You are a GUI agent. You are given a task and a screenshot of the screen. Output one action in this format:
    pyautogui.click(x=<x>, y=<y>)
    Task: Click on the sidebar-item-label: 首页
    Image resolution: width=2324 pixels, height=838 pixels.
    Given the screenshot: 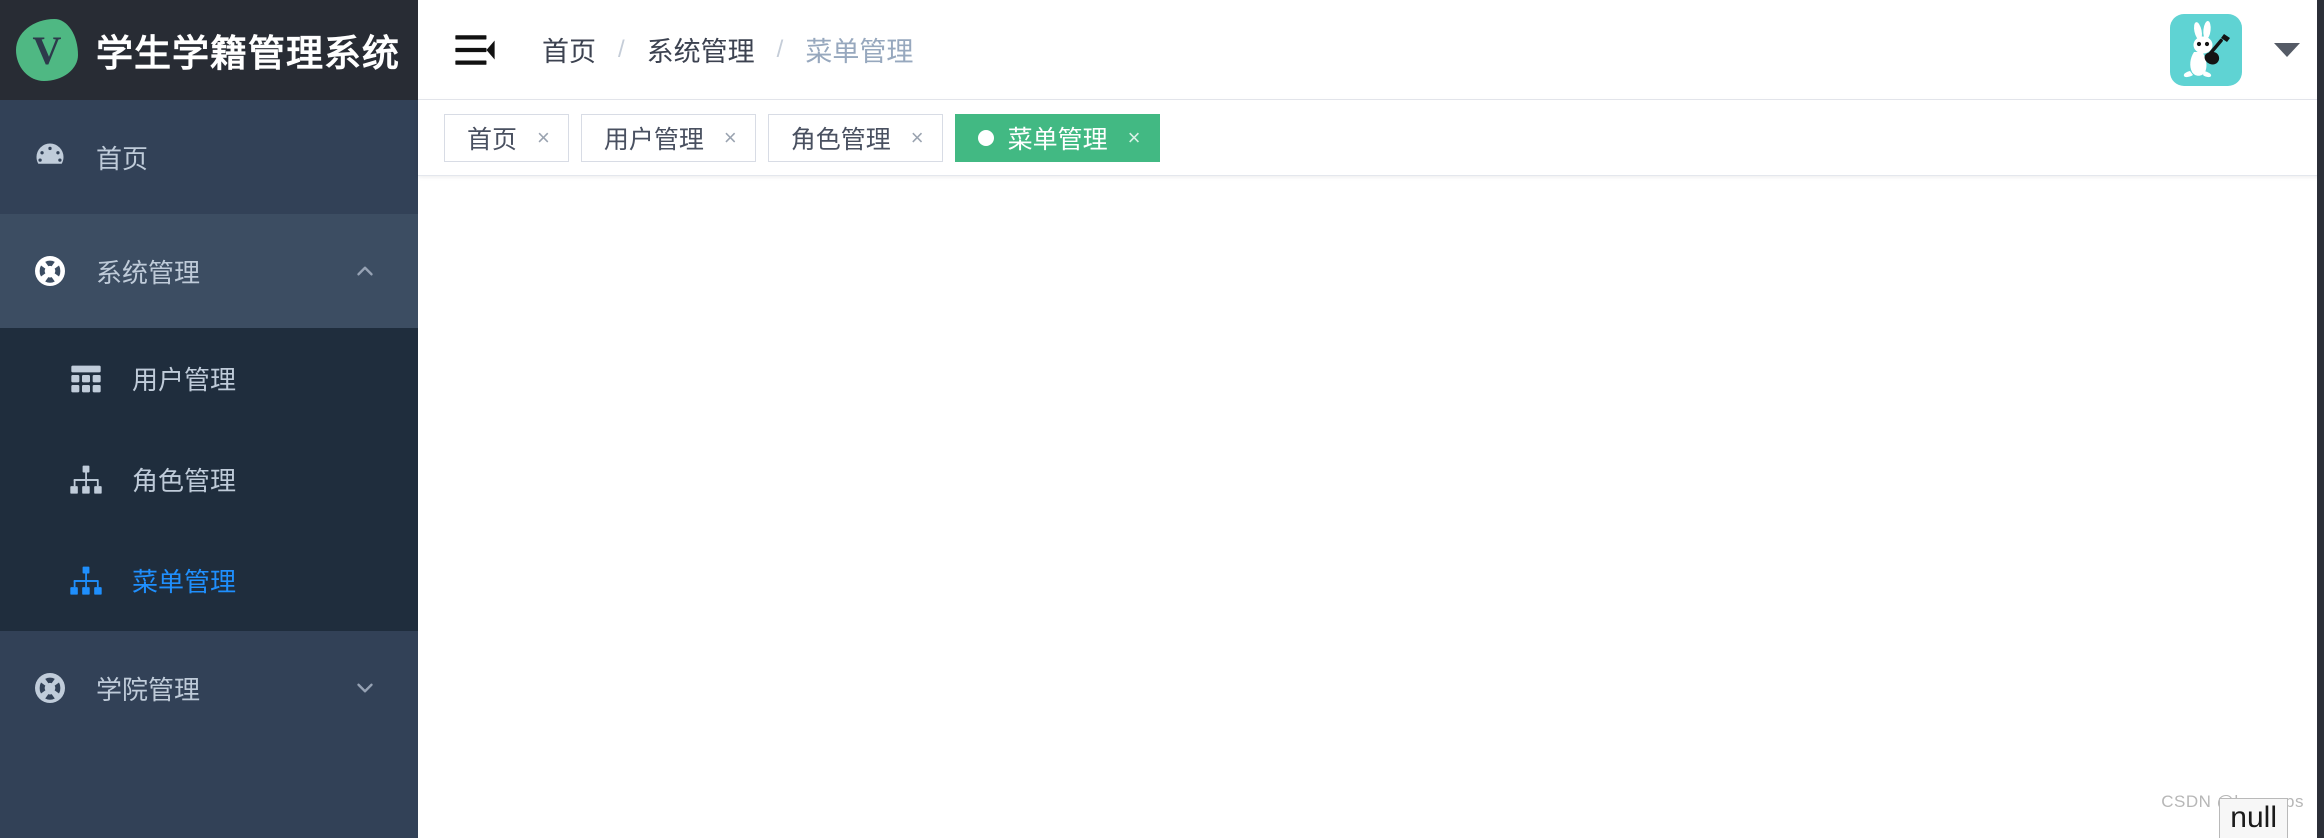 What is the action you would take?
    pyautogui.click(x=122, y=158)
    